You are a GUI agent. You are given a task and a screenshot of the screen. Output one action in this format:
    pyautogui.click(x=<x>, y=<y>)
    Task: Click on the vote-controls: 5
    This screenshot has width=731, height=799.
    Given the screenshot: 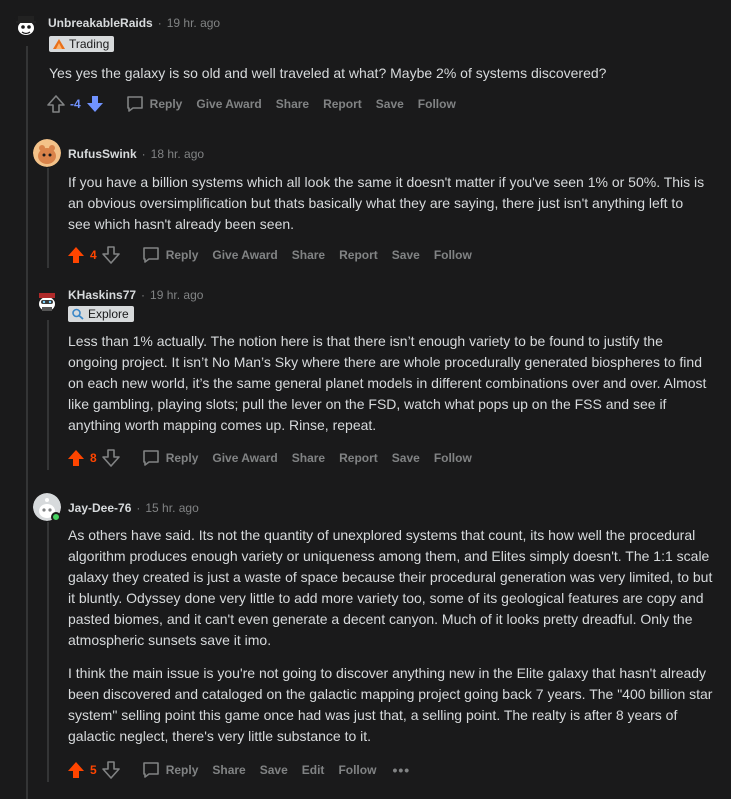 What is the action you would take?
    pyautogui.click(x=93, y=770)
    